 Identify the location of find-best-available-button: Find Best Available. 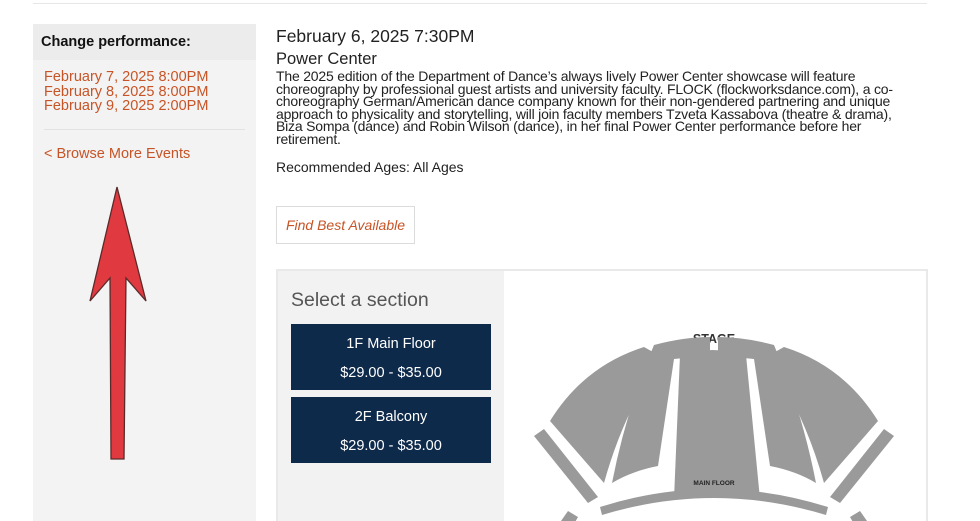
(345, 225).